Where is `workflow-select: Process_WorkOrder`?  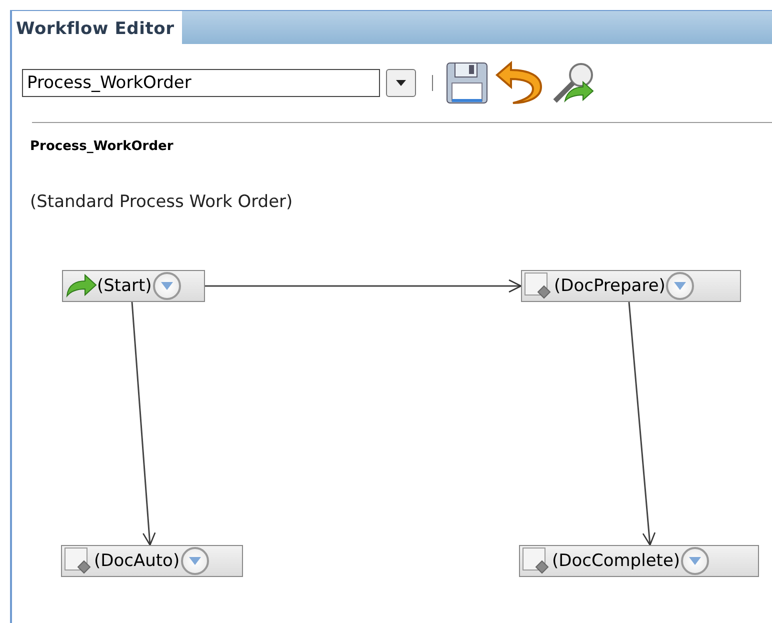
workflow-select: Process_WorkOrder is located at coordinates (201, 83).